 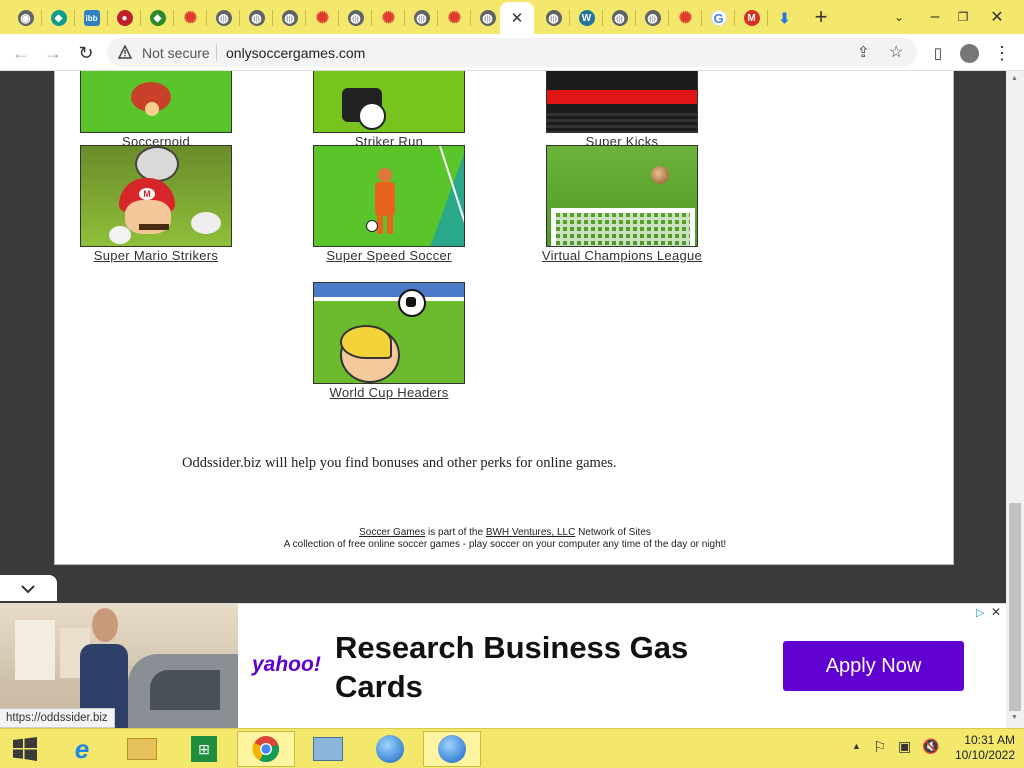 I want to click on download-icon: ⬇, so click(x=784, y=17).